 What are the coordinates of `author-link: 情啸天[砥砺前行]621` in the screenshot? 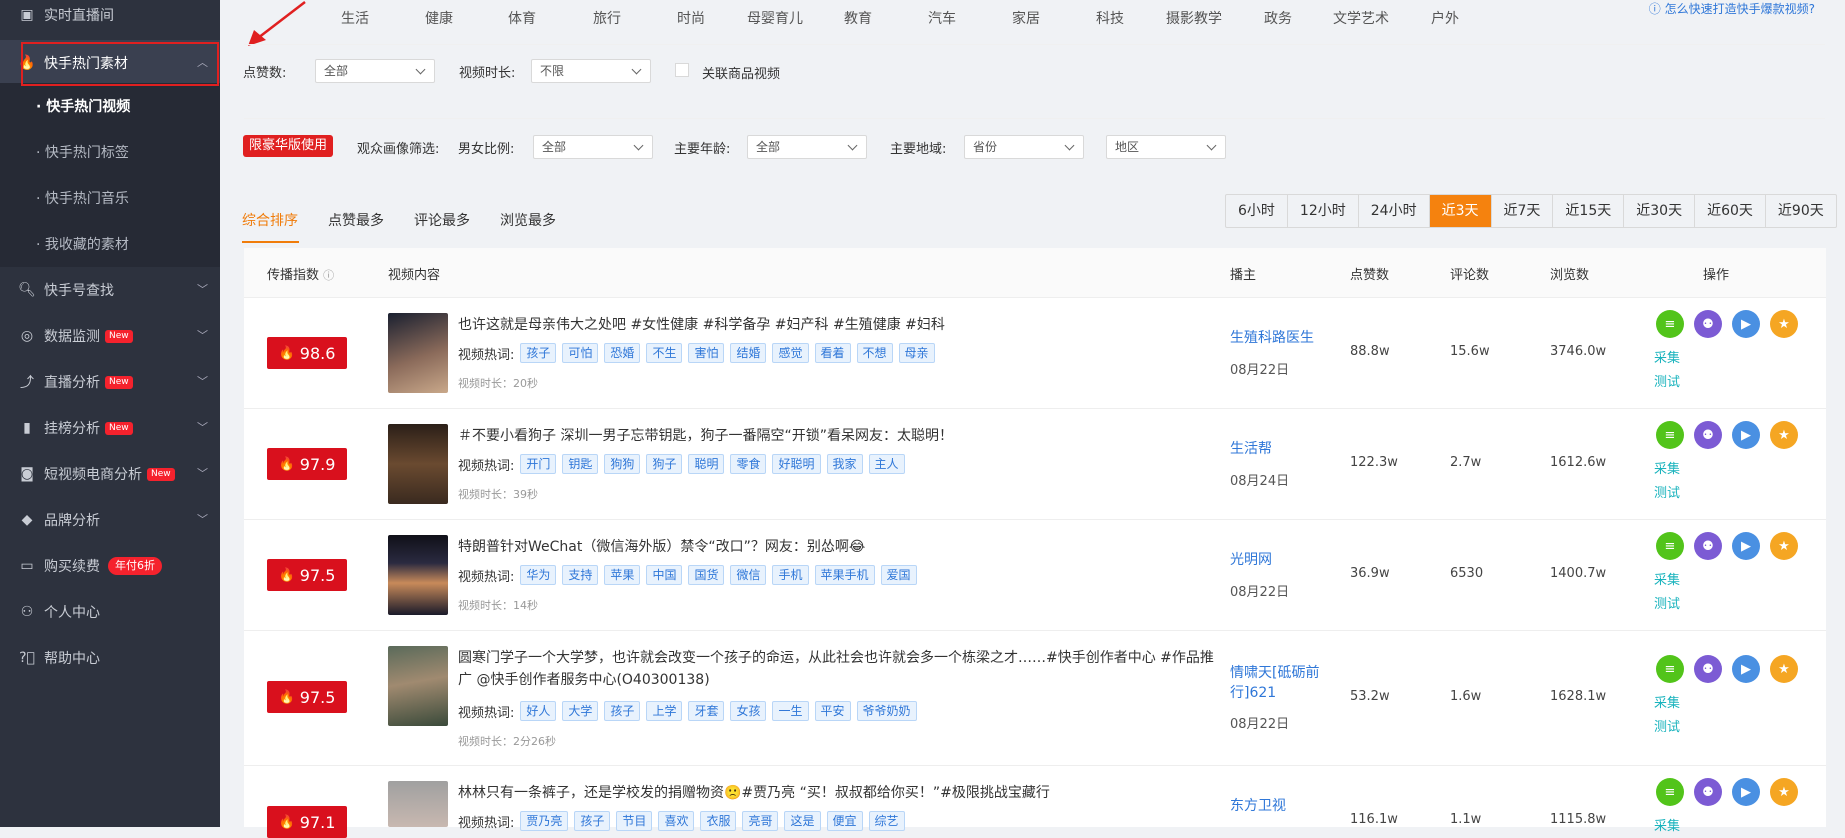 It's located at (1280, 683).